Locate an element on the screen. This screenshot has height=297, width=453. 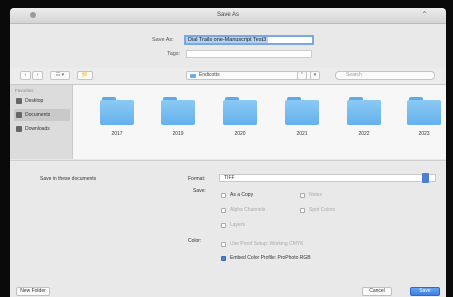
folder-item: 2019 is located at coordinates (180, 117).